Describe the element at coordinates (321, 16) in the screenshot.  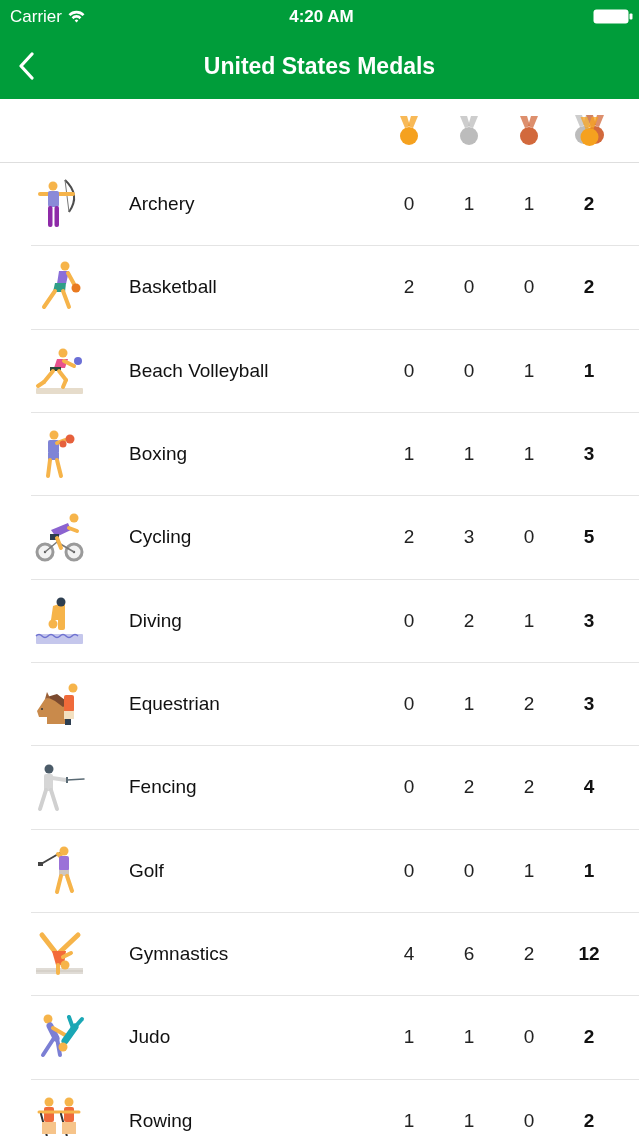
I see `status-time: 4:20 AM` at that location.